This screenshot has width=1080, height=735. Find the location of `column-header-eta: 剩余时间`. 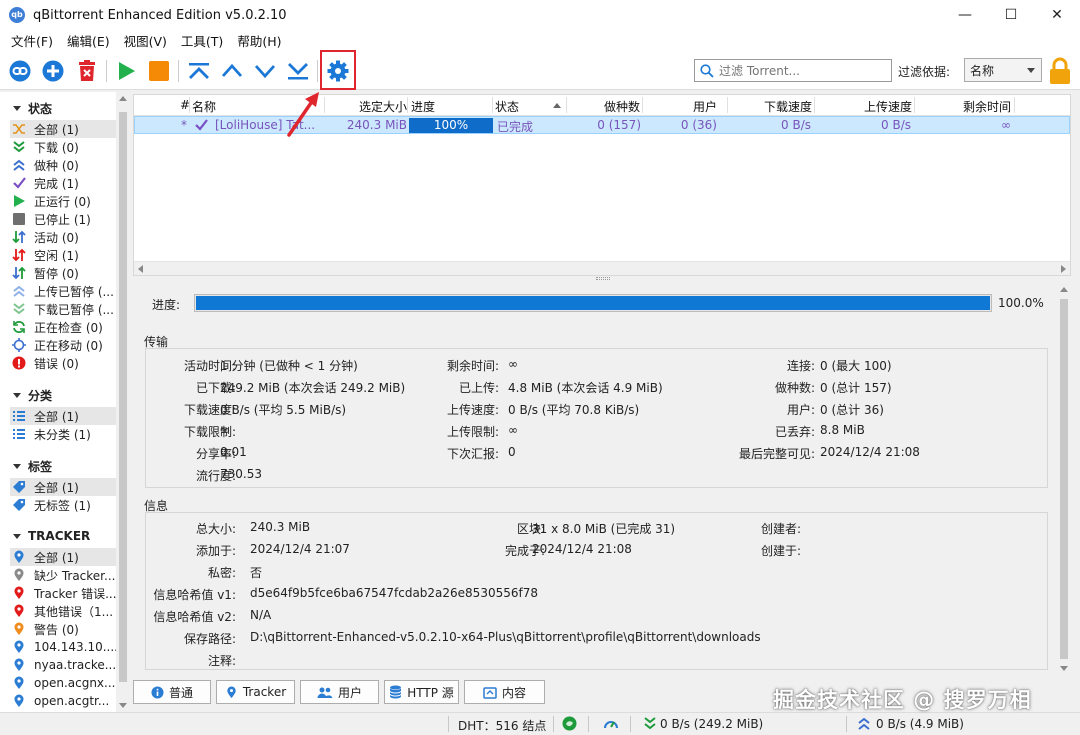

column-header-eta: 剩余时间 is located at coordinates (987, 106).